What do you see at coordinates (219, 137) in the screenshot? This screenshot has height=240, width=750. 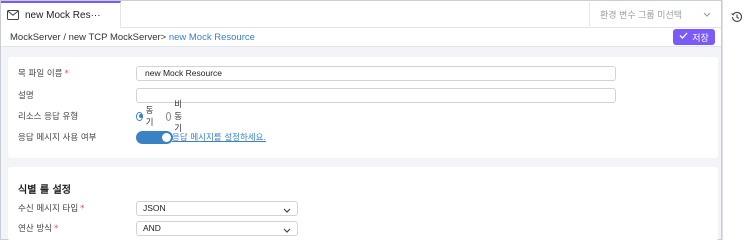 I see `response-msg-link: 응답 메시지를 설정하세요.` at bounding box center [219, 137].